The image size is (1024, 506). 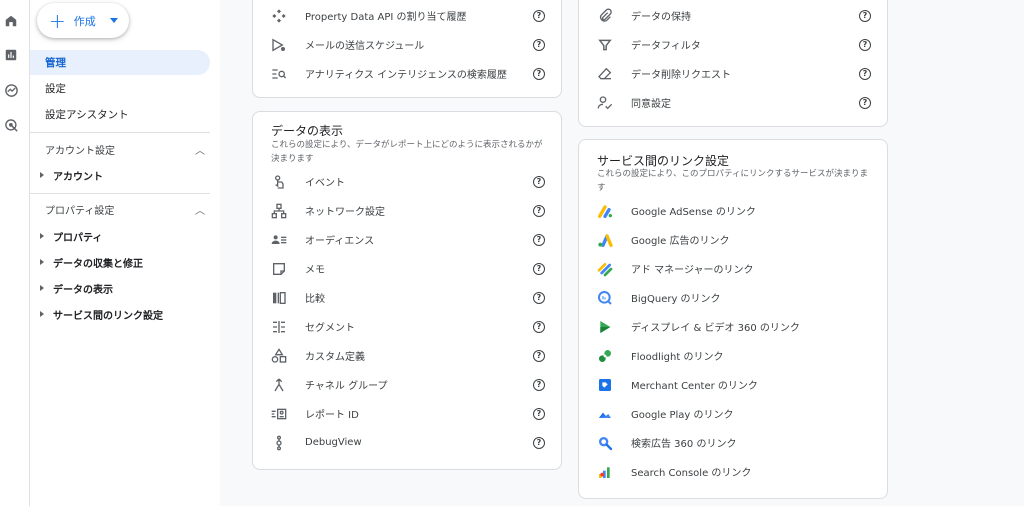 I want to click on nav-data-collection: データの収集と修正, so click(x=91, y=262).